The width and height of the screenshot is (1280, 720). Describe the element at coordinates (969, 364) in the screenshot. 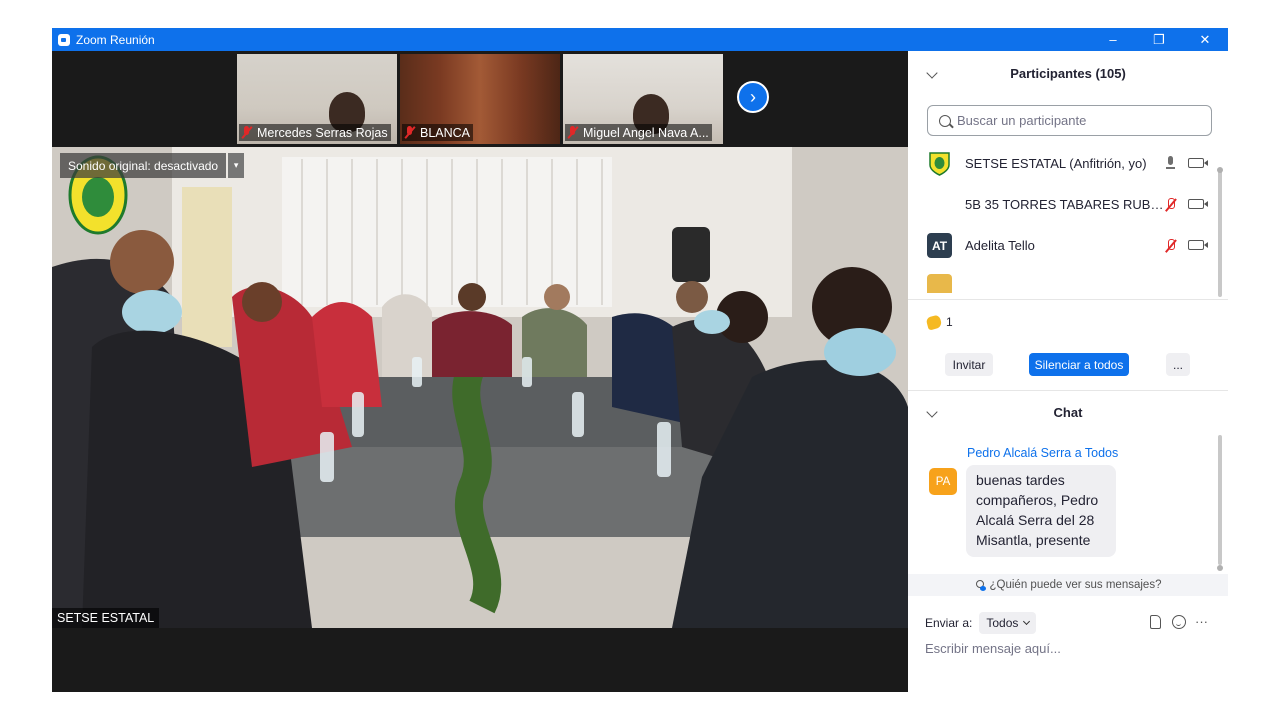

I see `invite-button: Invitar` at that location.